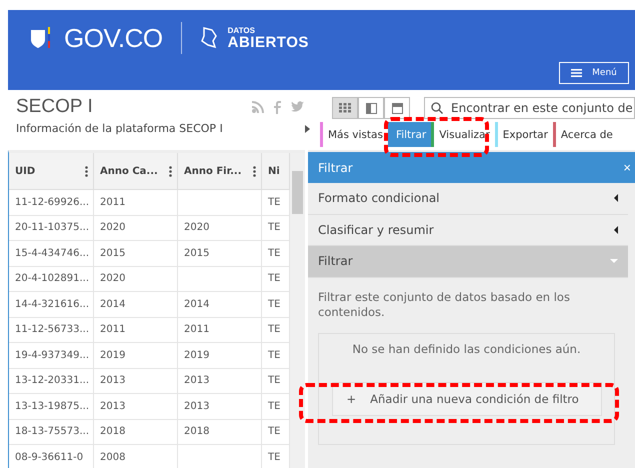 The height and width of the screenshot is (468, 635). I want to click on accordion-section: Filtrar, so click(468, 262).